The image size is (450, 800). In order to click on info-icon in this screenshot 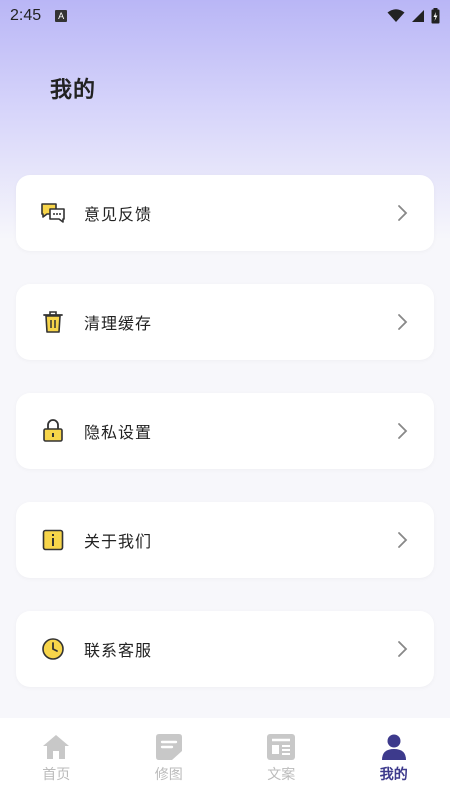, I will do `click(53, 540)`.